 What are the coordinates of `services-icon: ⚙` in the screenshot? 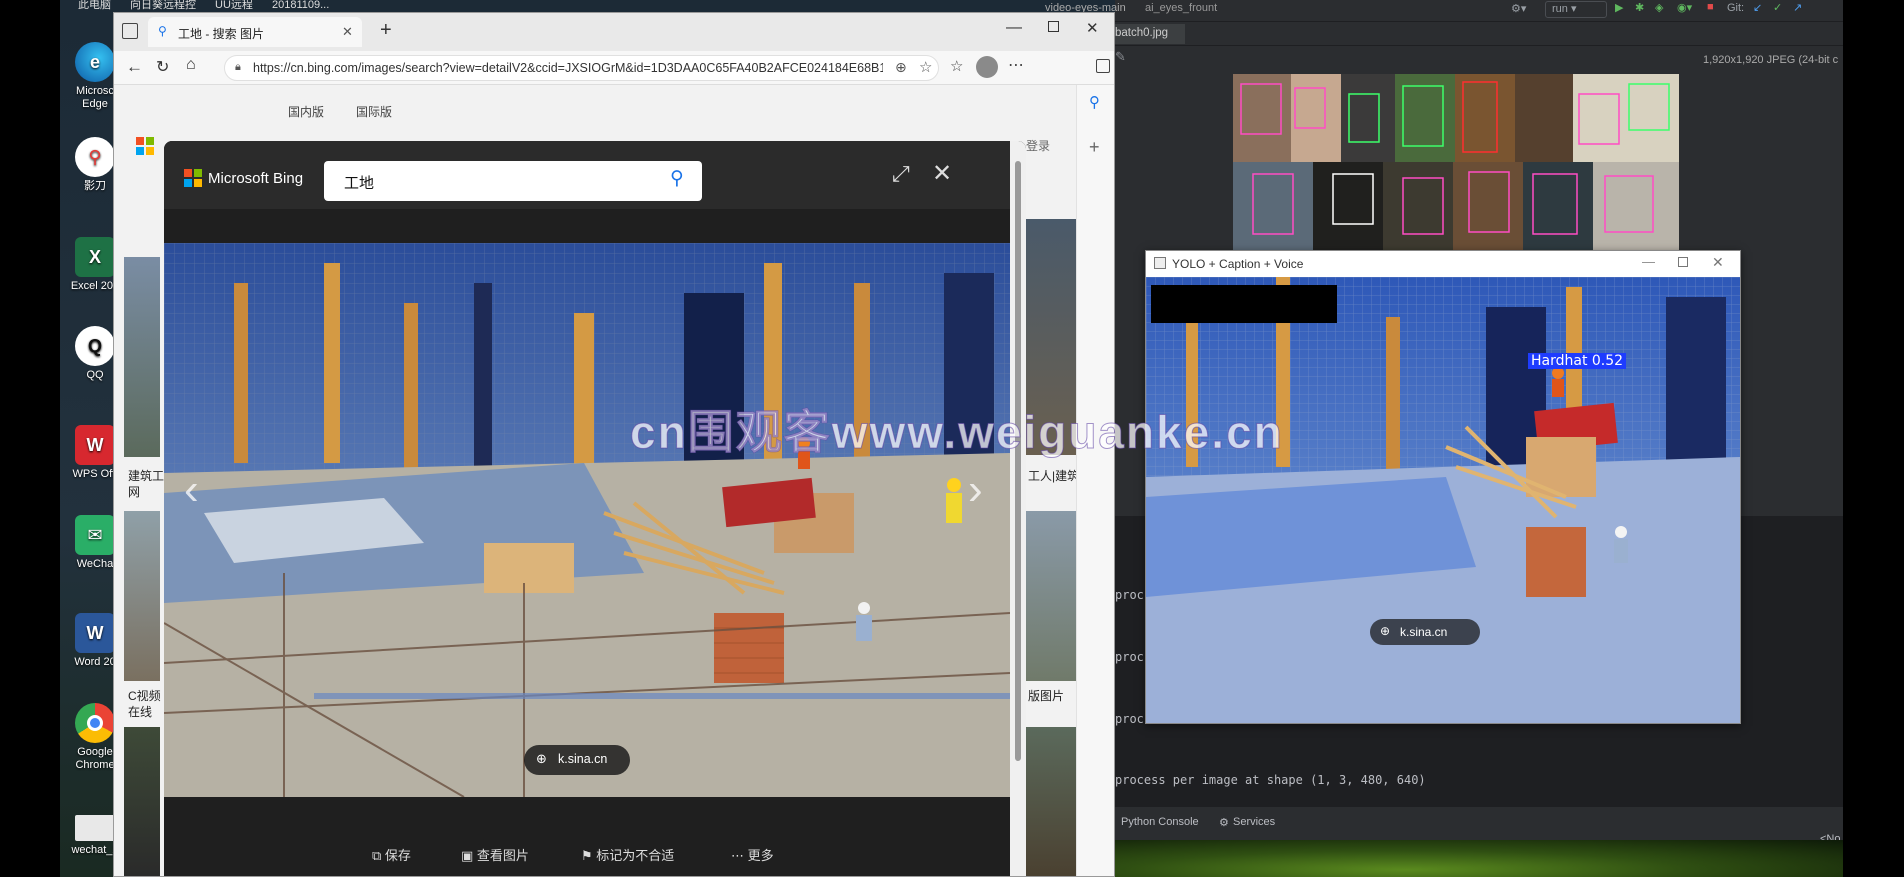 It's located at (1224, 823).